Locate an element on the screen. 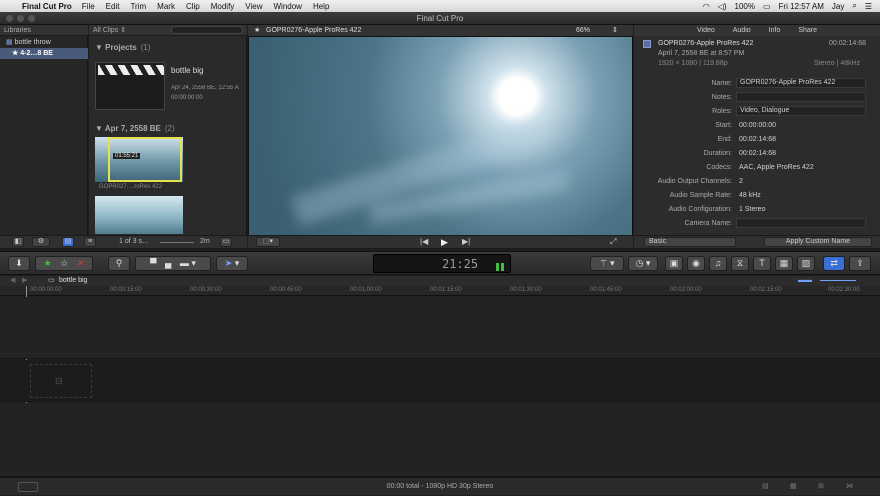 This screenshot has width=880, height=496. metadata-view-dropdown: Basic is located at coordinates (690, 242).